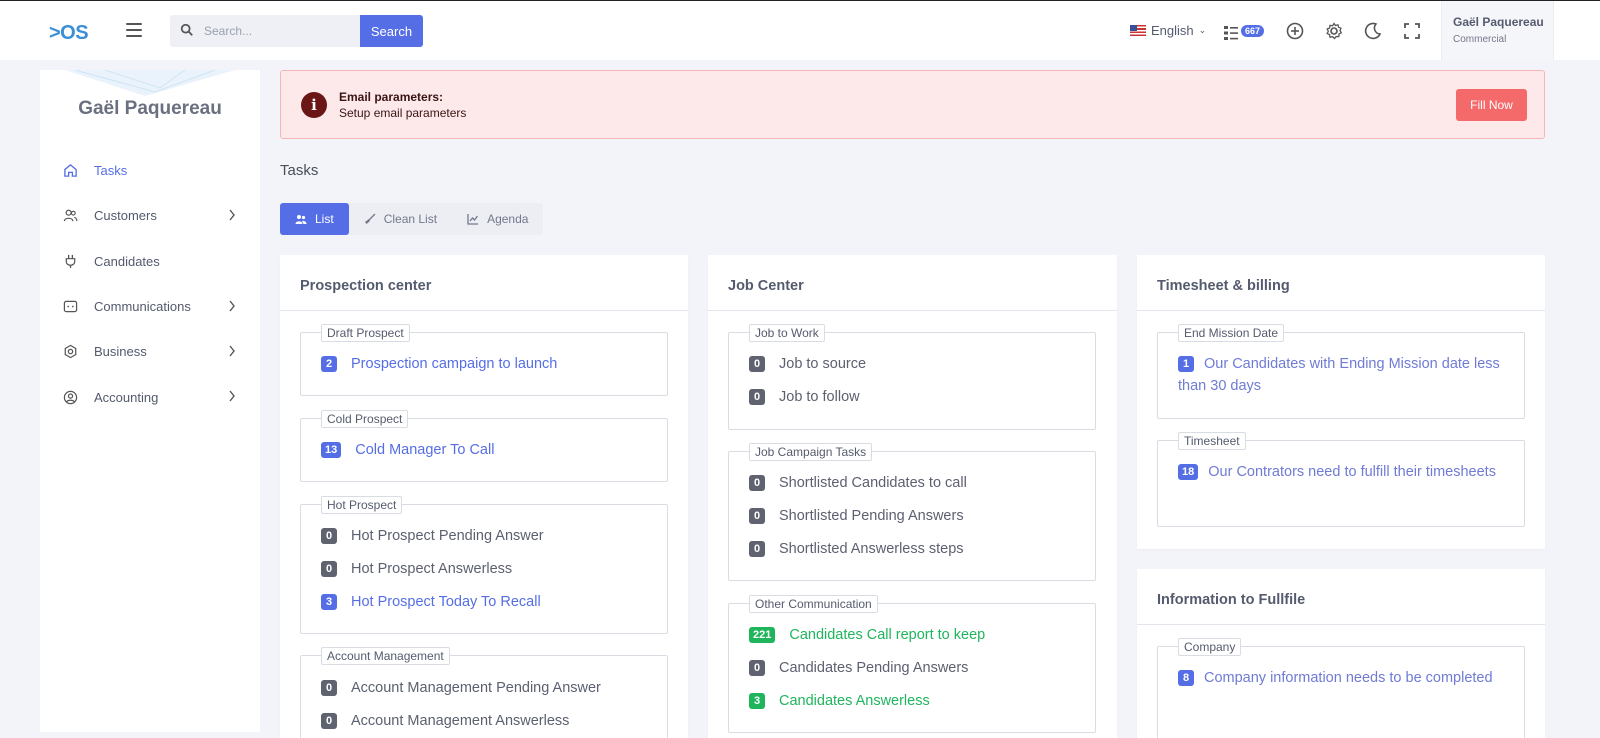 The image size is (1600, 738). Describe the element at coordinates (431, 569) in the screenshot. I see `task-link: Hot Prospect Answerless` at that location.